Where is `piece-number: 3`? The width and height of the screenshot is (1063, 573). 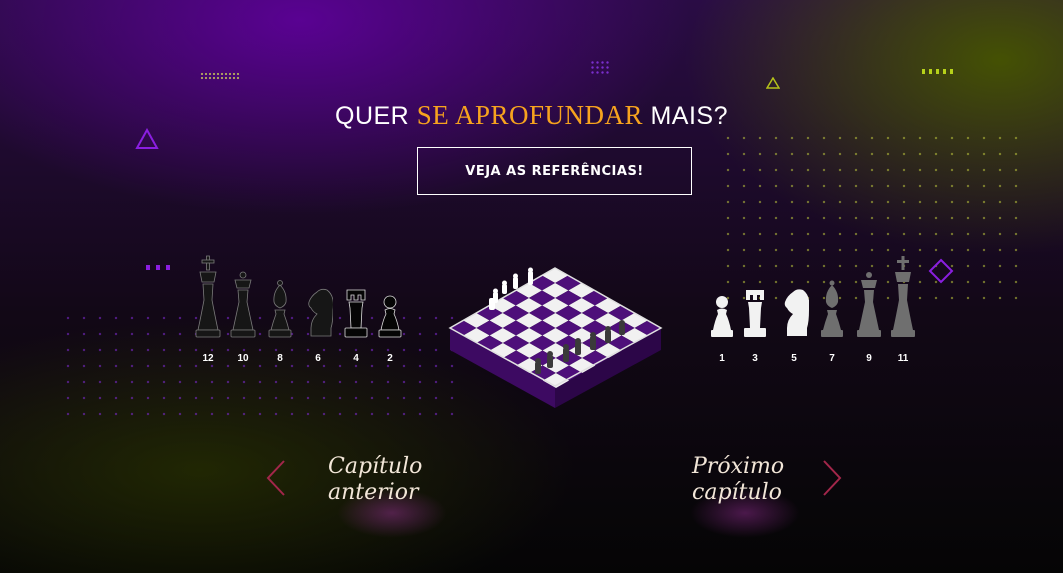
piece-number: 3 is located at coordinates (755, 358).